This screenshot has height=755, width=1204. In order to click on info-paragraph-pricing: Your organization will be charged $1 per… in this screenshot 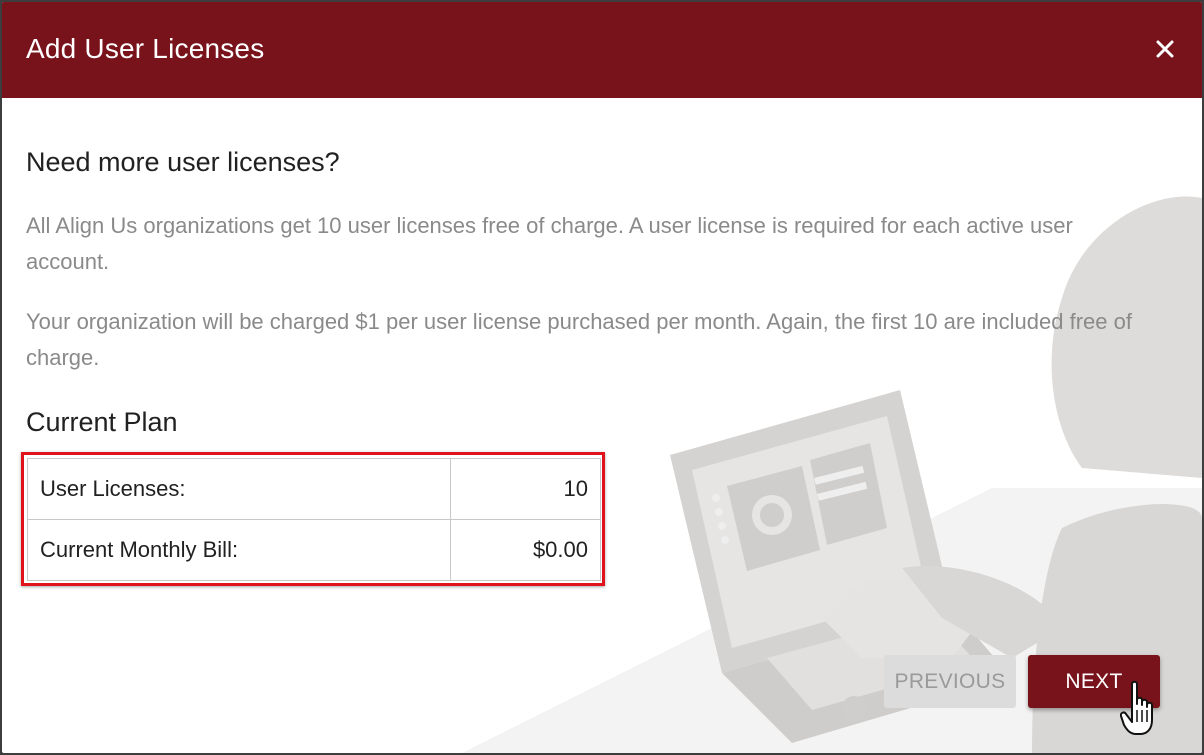, I will do `click(579, 339)`.